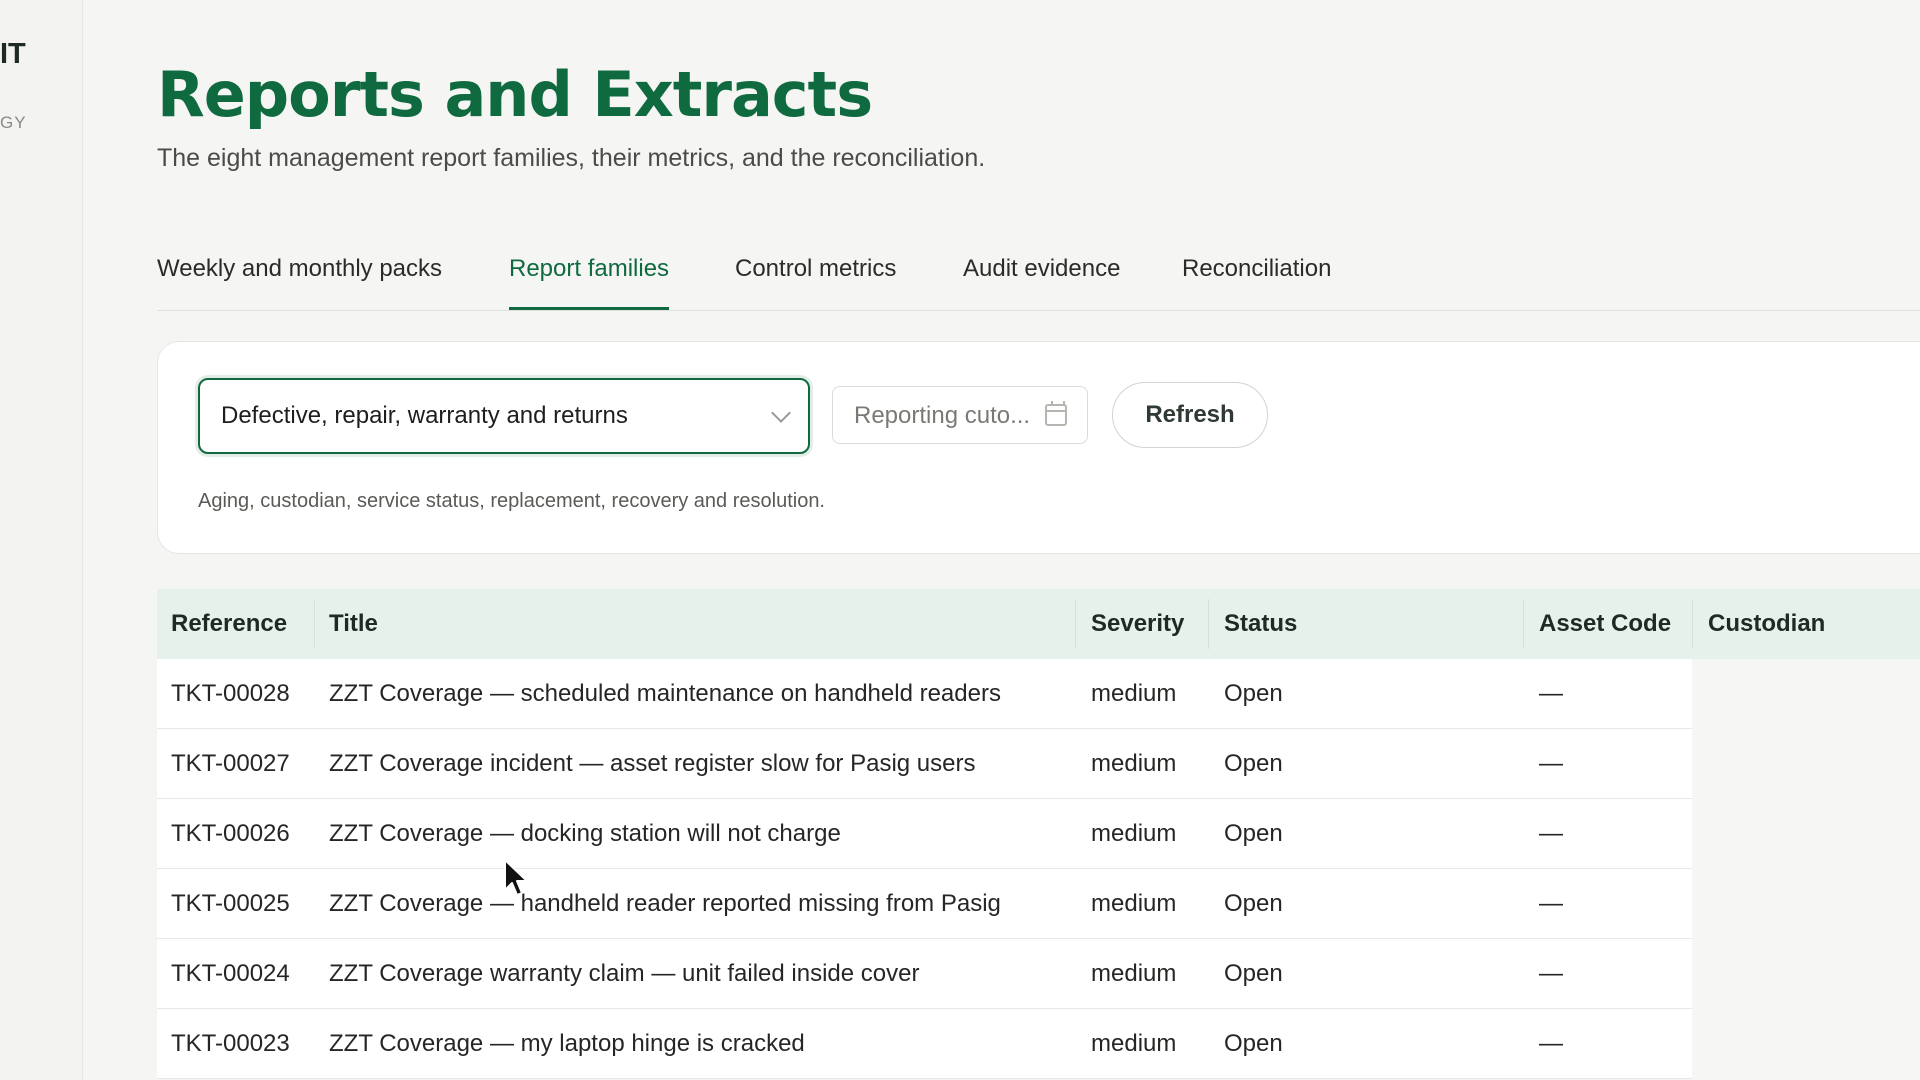 This screenshot has height=1080, width=1920. Describe the element at coordinates (229, 624) in the screenshot. I see `column-header-reference: Reference` at that location.